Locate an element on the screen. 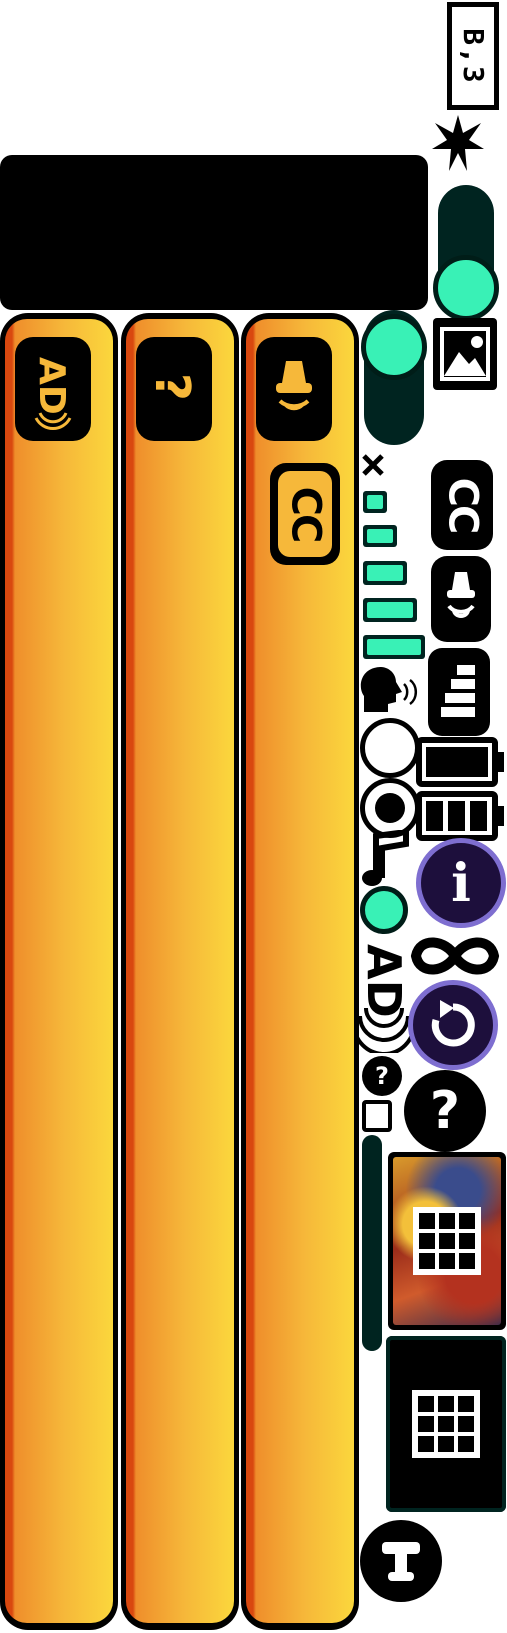 The height and width of the screenshot is (1633, 507). top-toggle is located at coordinates (466, 253).